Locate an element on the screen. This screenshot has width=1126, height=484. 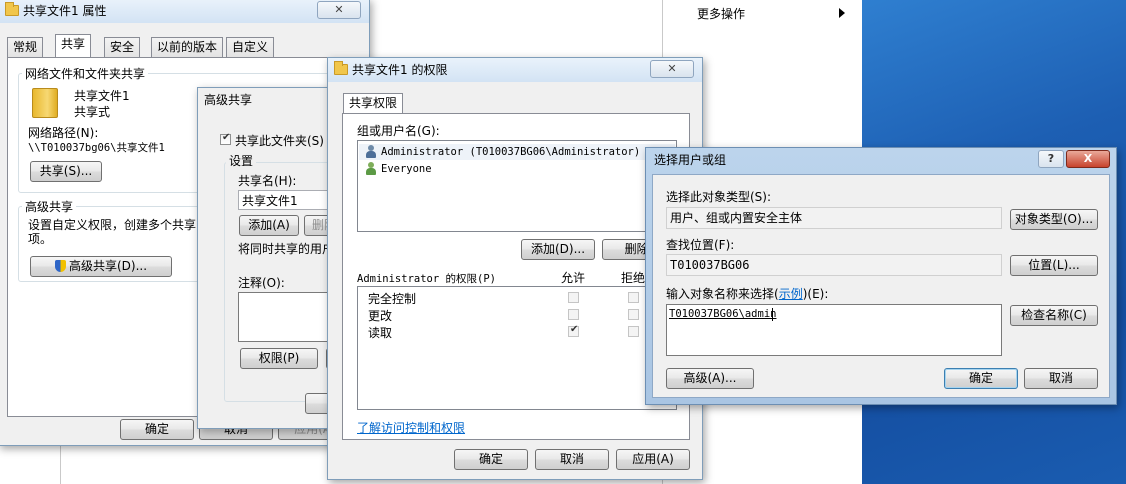
folder-large-icon is located at coordinates (45, 103).